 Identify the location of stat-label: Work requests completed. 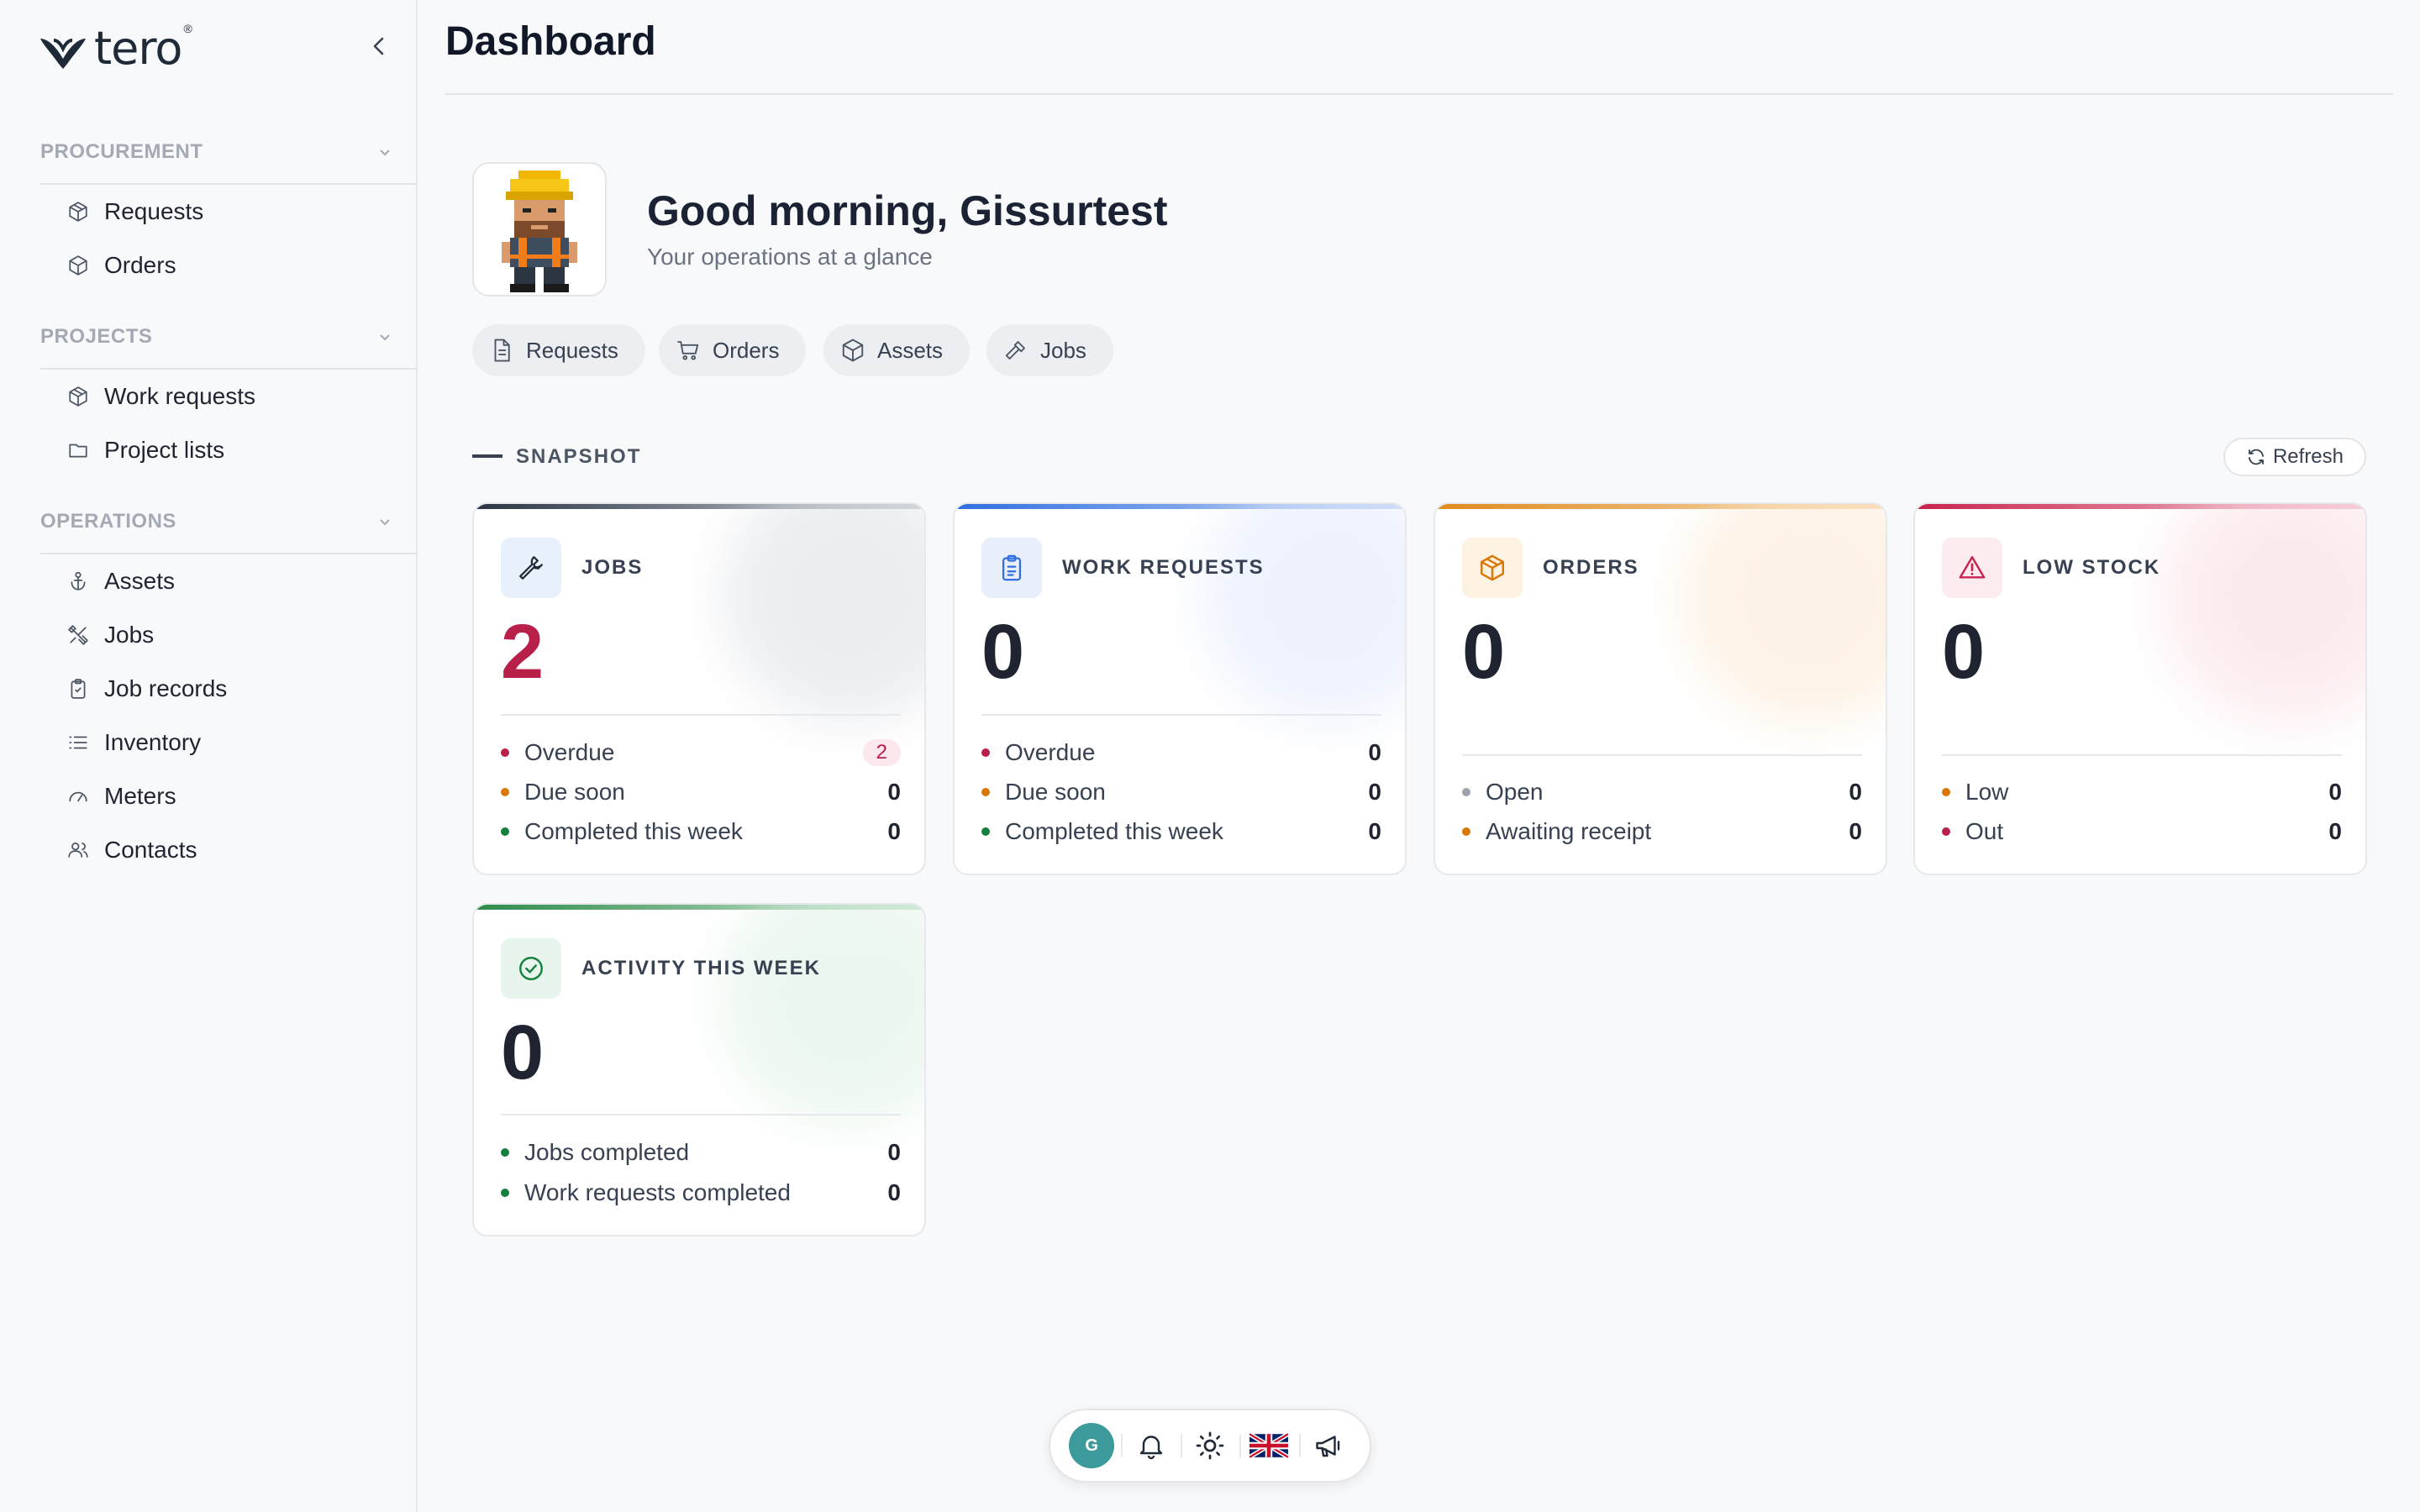
(658, 1192).